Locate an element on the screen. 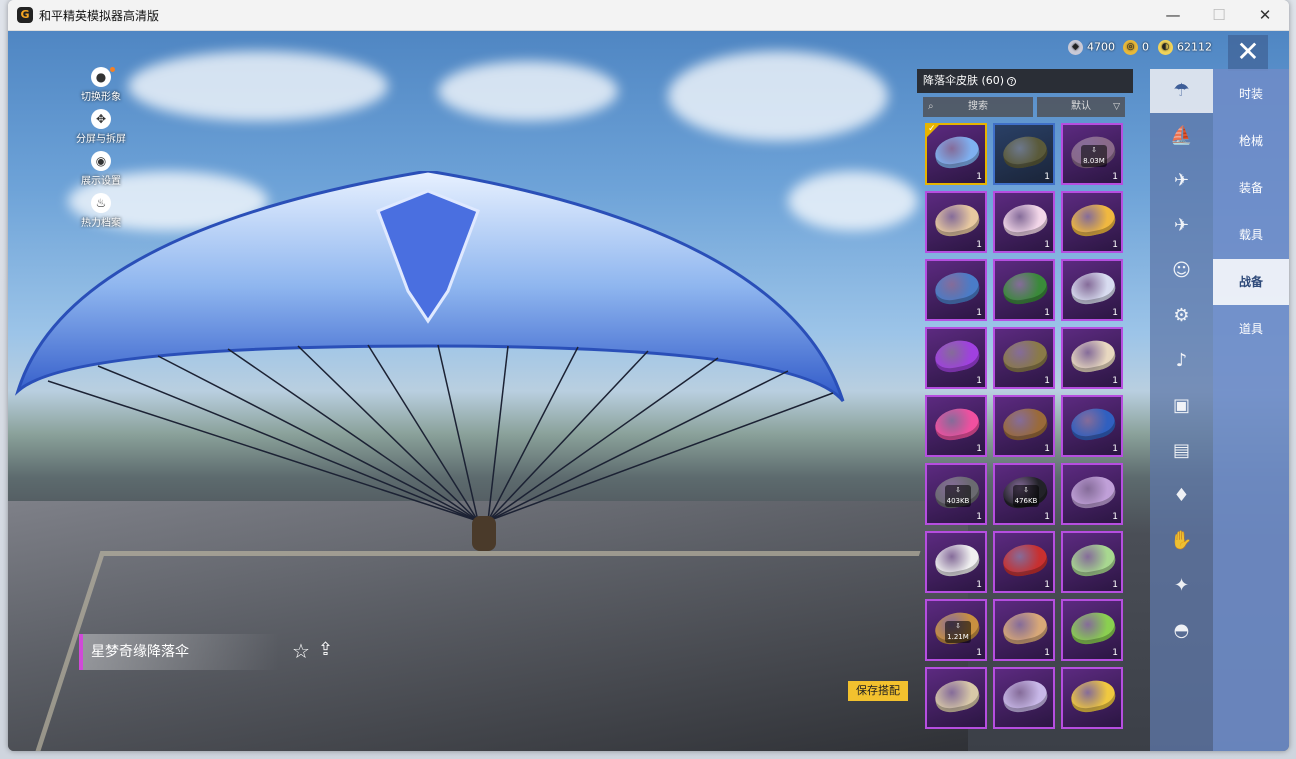 The image size is (1296, 759). robot-icon: ⚙ is located at coordinates (1181, 316).